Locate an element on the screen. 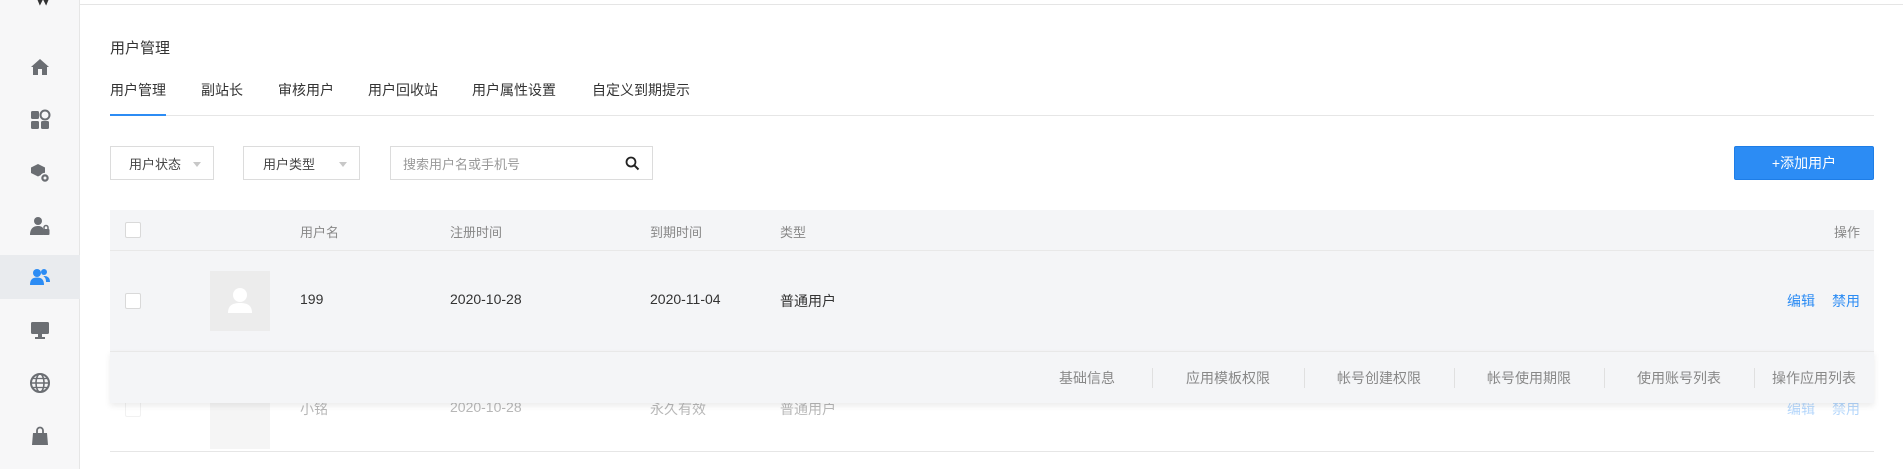 The image size is (1903, 469). sidebar-item-shop is located at coordinates (40, 436).